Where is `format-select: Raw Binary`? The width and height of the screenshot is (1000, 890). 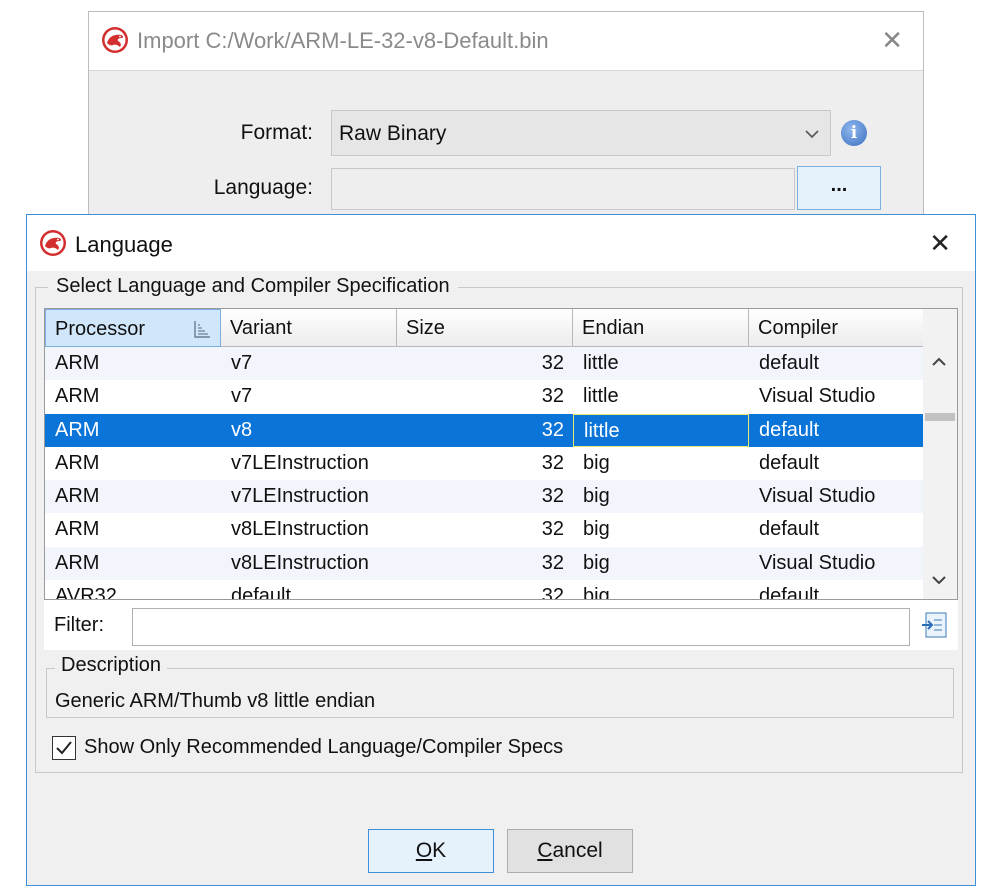 format-select: Raw Binary is located at coordinates (581, 133).